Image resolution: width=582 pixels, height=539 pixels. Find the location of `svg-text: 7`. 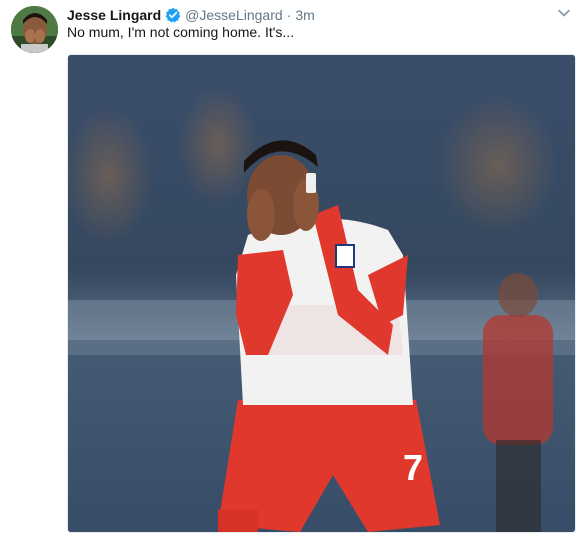

svg-text: 7 is located at coordinates (413, 467).